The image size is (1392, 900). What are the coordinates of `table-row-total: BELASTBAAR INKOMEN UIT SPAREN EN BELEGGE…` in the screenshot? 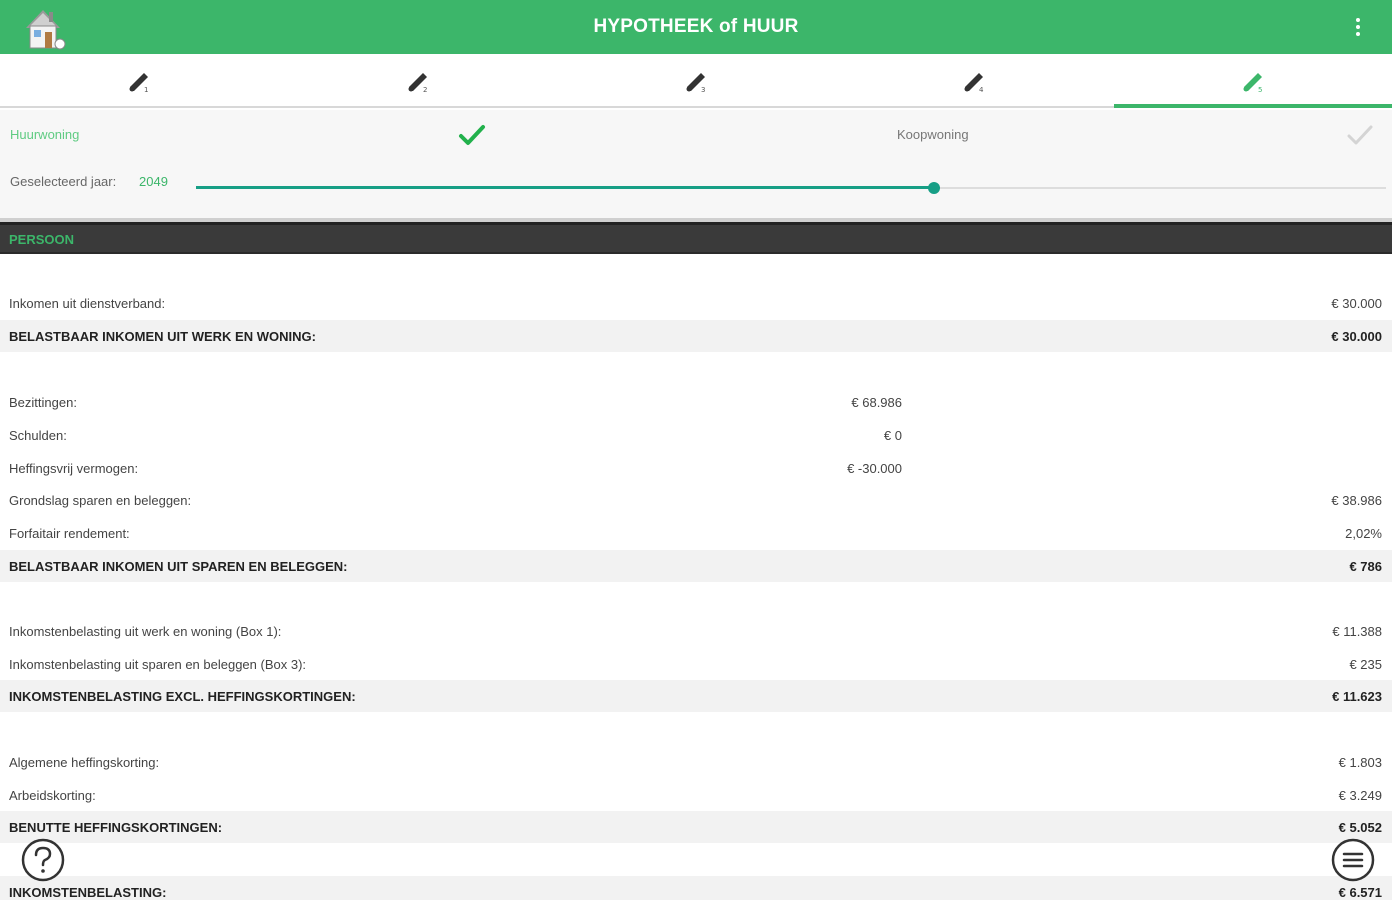 It's located at (696, 566).